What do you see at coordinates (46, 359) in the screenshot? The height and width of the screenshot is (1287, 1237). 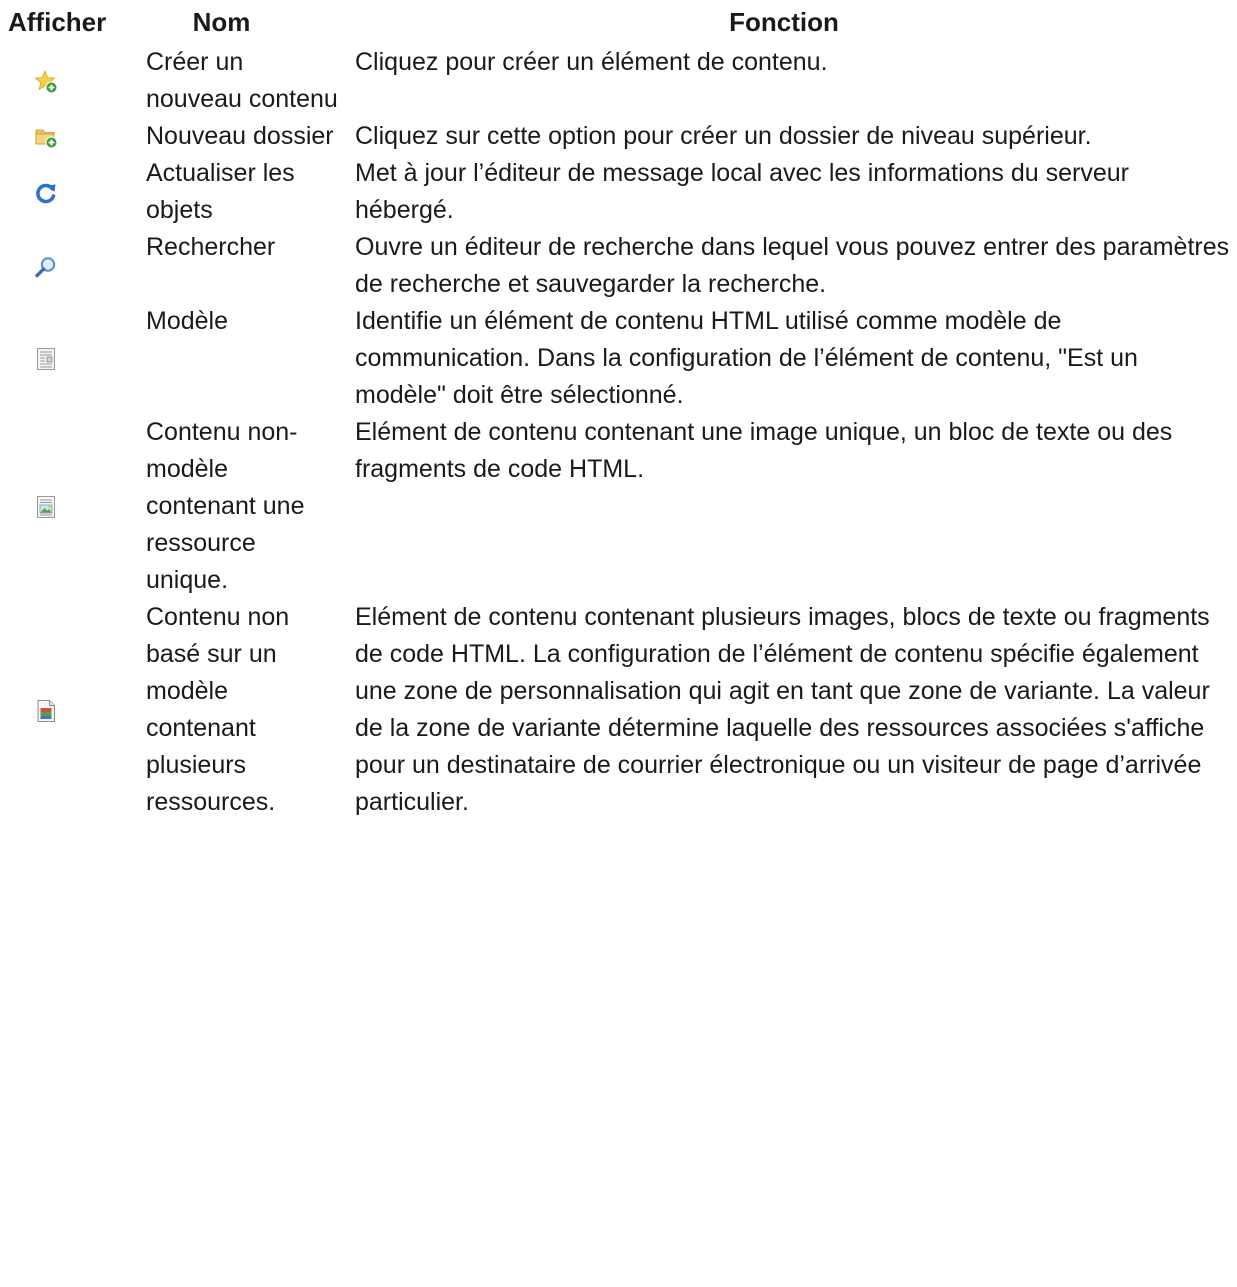 I see `template-icon` at bounding box center [46, 359].